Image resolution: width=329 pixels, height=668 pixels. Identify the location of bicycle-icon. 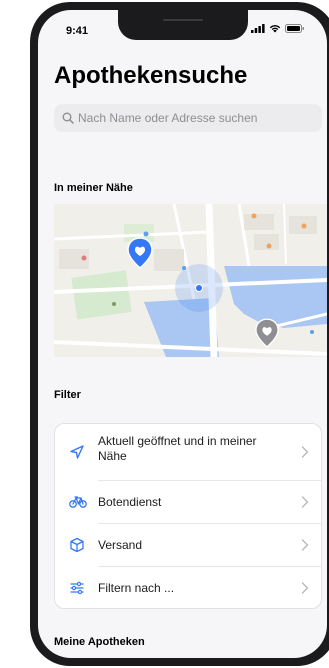
(78, 502).